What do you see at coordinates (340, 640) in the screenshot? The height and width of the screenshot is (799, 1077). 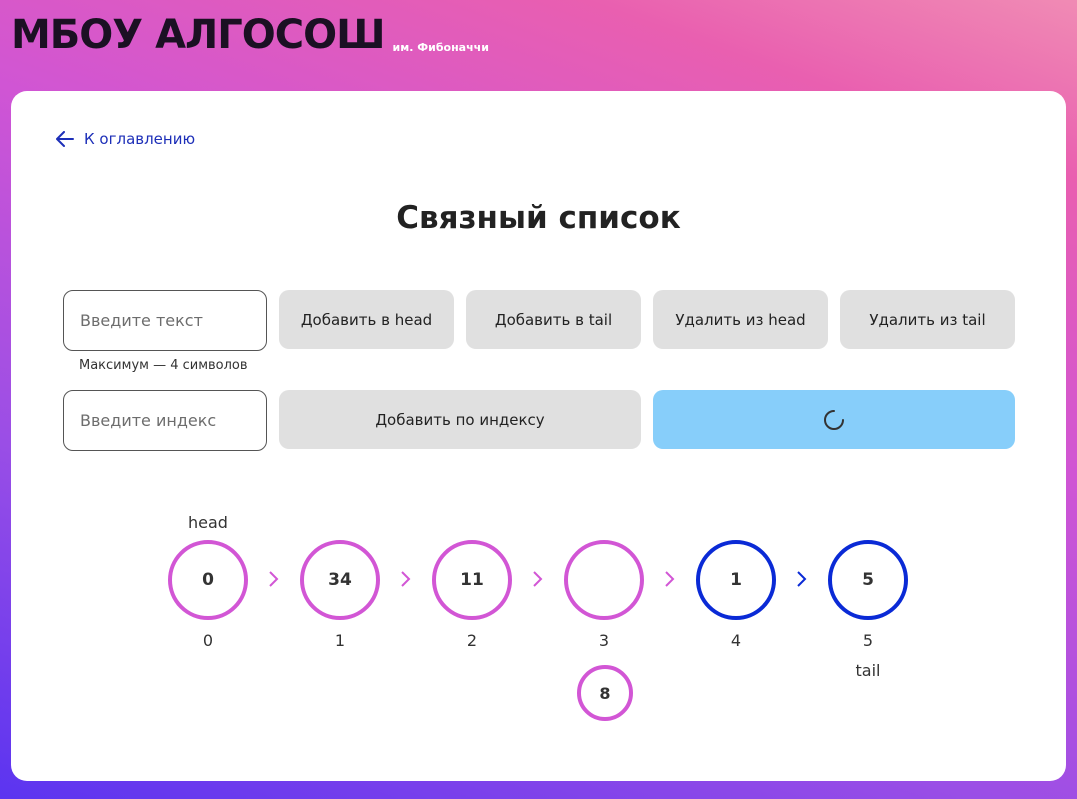 I see `node-index: 1` at bounding box center [340, 640].